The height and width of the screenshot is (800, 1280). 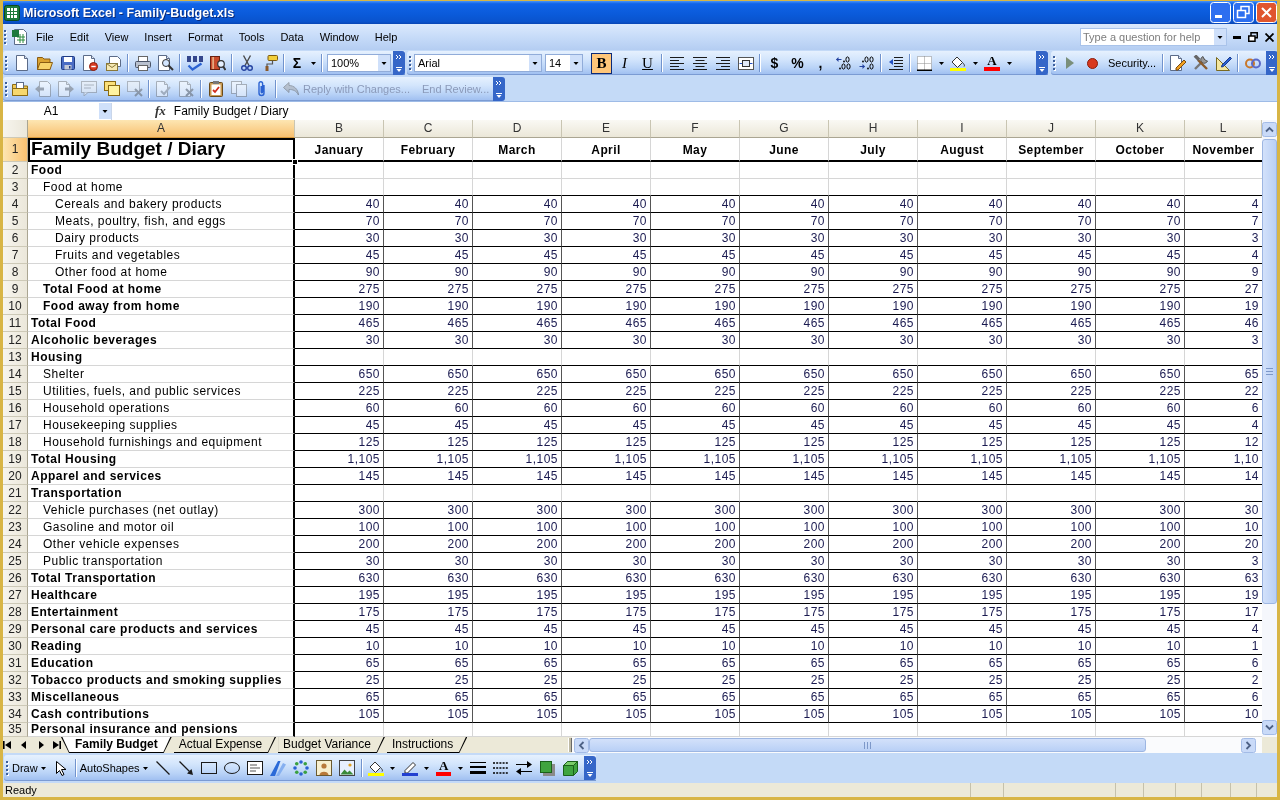 What do you see at coordinates (1069, 63) in the screenshot?
I see `play-icon` at bounding box center [1069, 63].